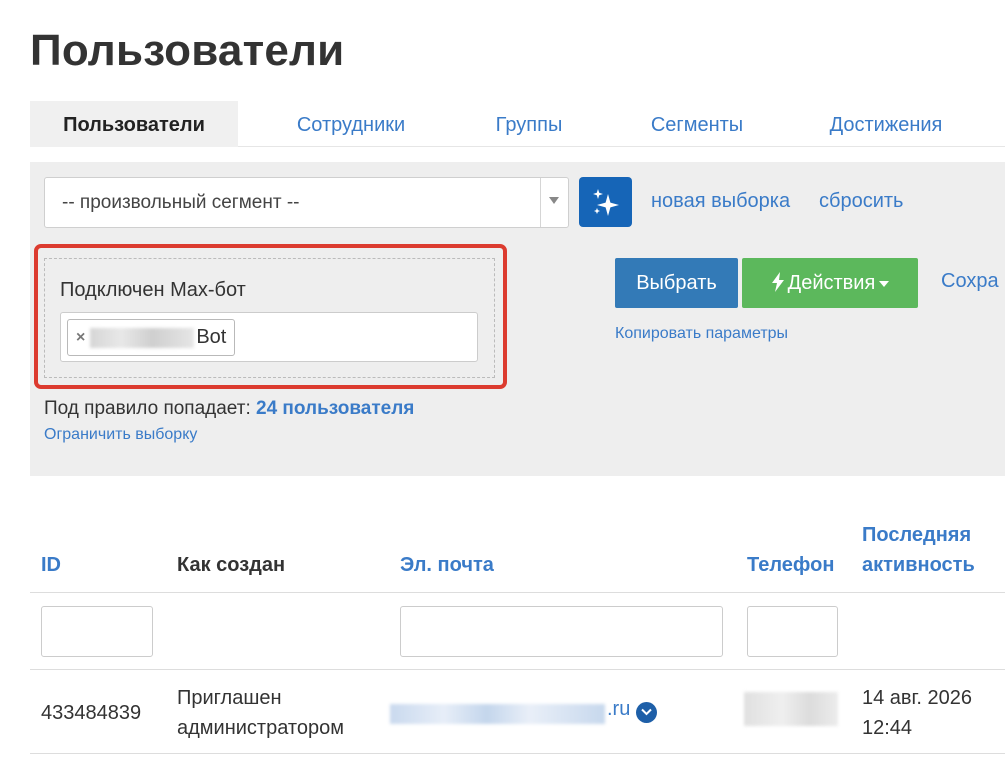 This screenshot has height=772, width=1005. What do you see at coordinates (701, 334) in the screenshot?
I see `copy-params-link: Копировать параметры` at bounding box center [701, 334].